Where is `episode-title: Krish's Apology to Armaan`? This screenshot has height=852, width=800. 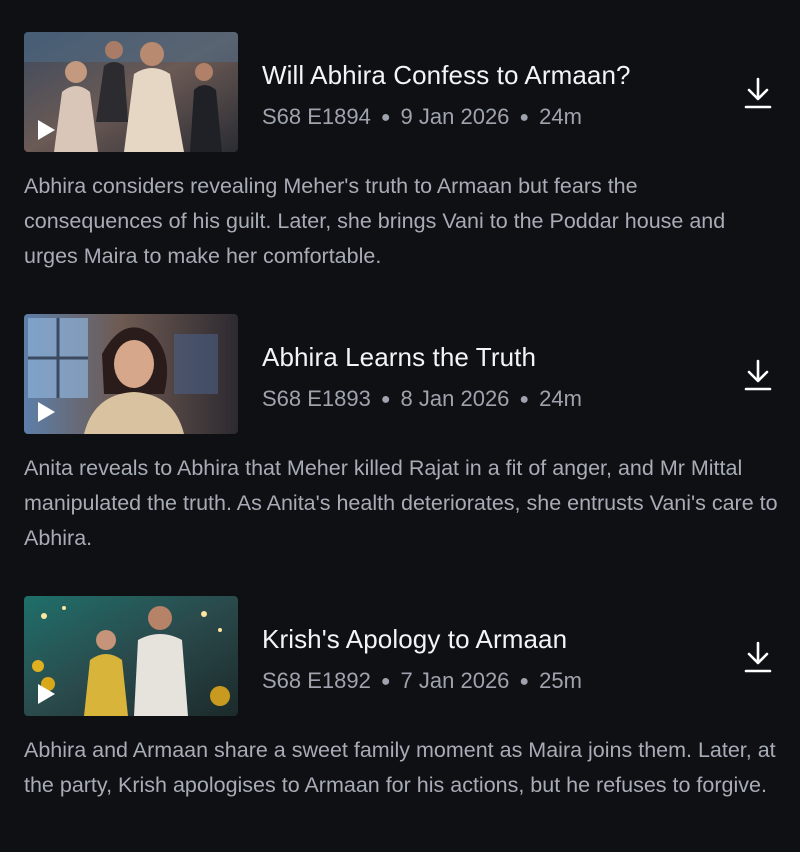
episode-title: Krish's Apology to Armaan is located at coordinates (414, 639).